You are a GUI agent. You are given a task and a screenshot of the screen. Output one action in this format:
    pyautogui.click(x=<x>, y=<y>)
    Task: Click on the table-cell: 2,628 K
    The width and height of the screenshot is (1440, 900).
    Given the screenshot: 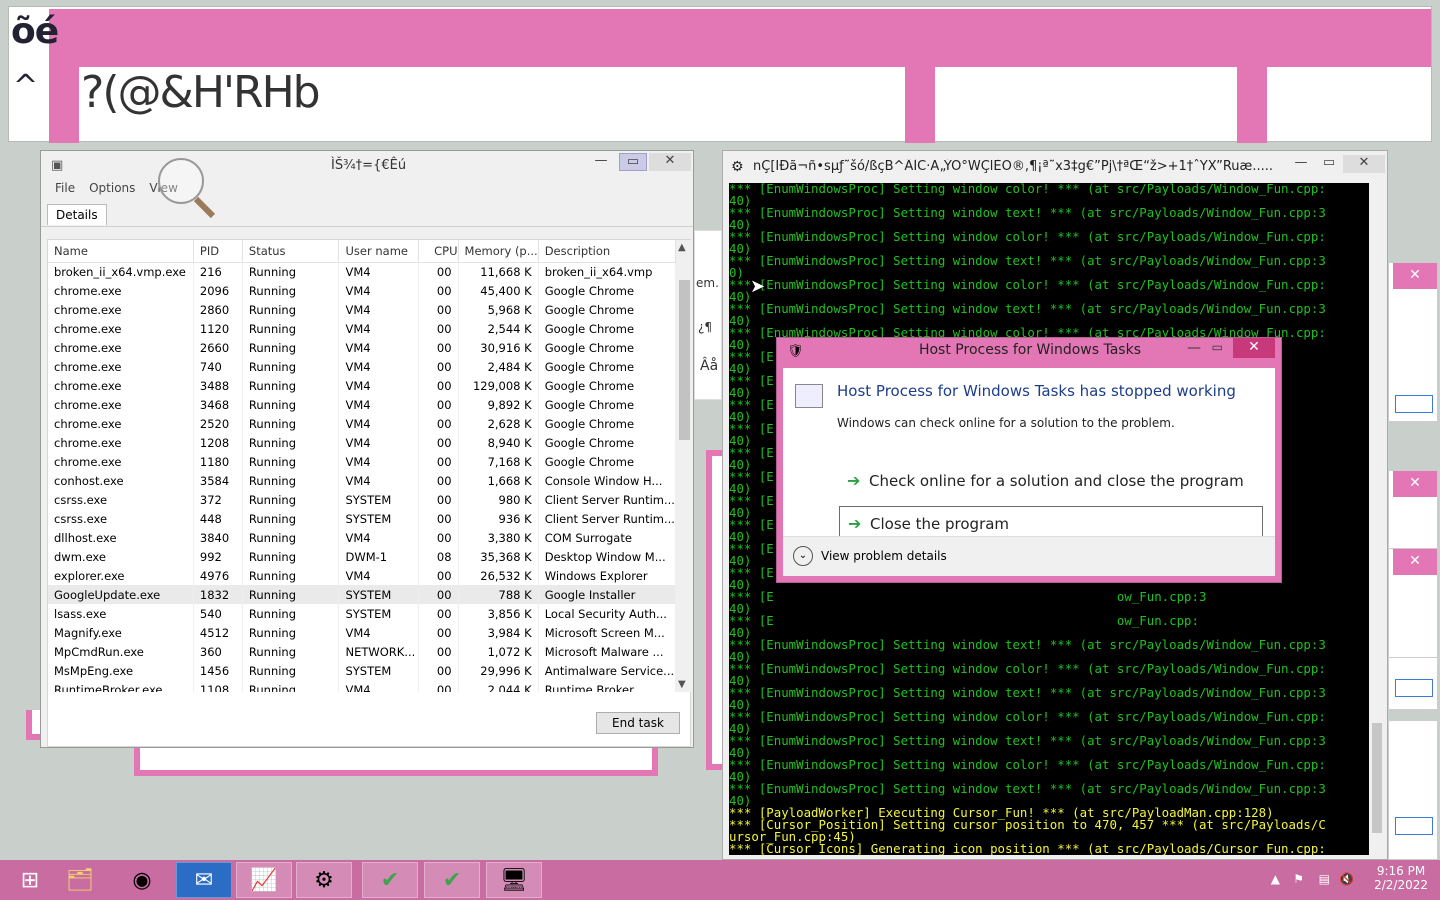 What is the action you would take?
    pyautogui.click(x=498, y=423)
    